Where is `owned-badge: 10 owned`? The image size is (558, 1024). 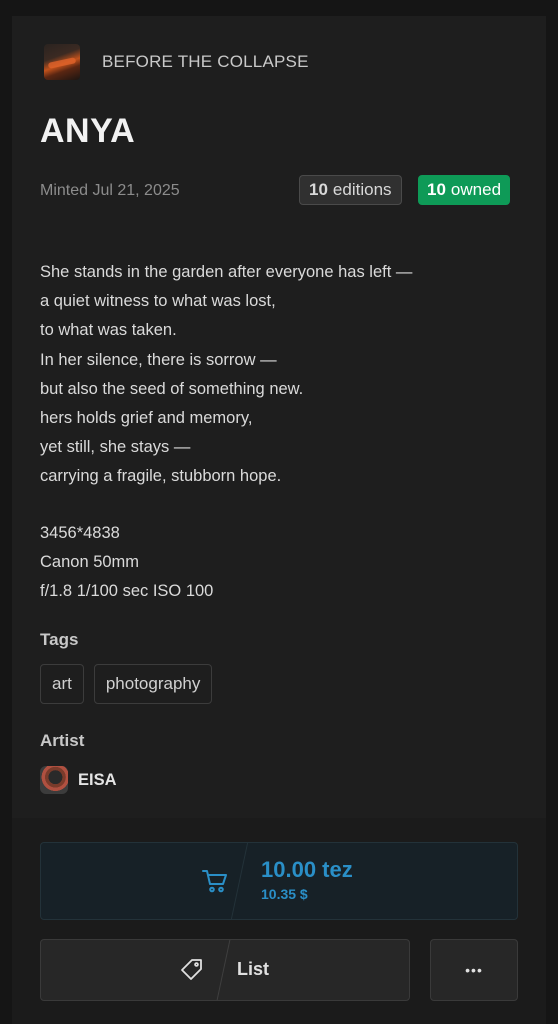
owned-badge: 10 owned is located at coordinates (464, 190).